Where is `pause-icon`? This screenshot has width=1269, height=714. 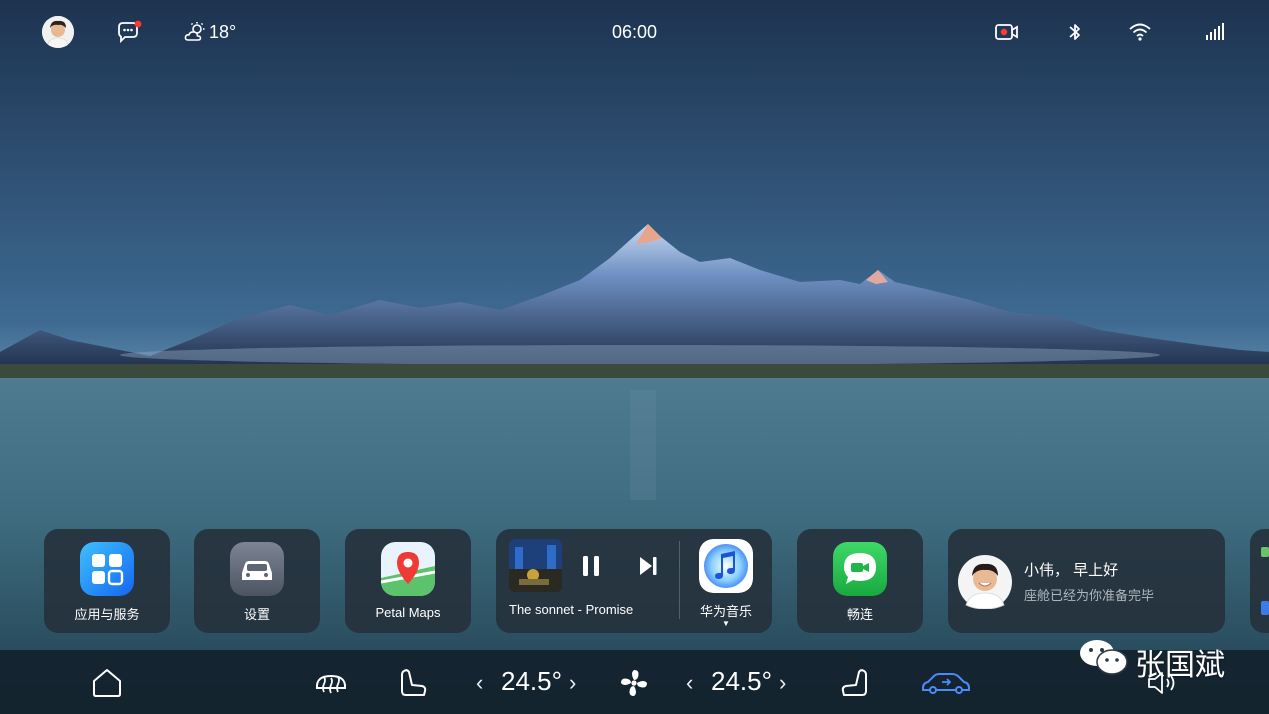 pause-icon is located at coordinates (591, 566).